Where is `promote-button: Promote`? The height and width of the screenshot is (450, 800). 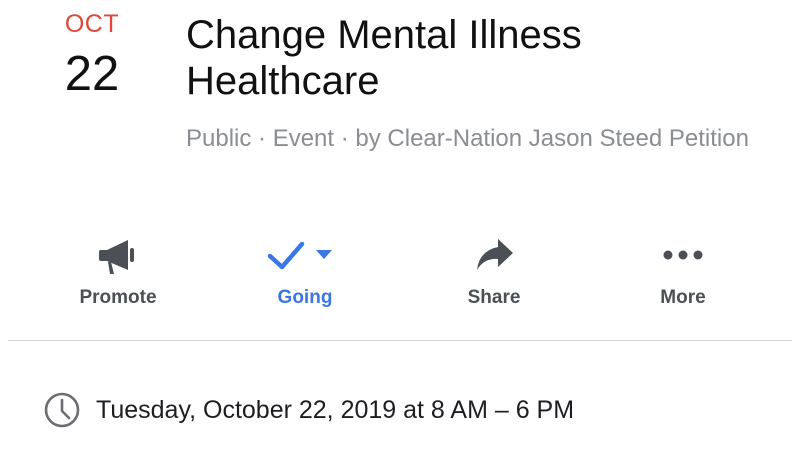 promote-button: Promote is located at coordinates (118, 274).